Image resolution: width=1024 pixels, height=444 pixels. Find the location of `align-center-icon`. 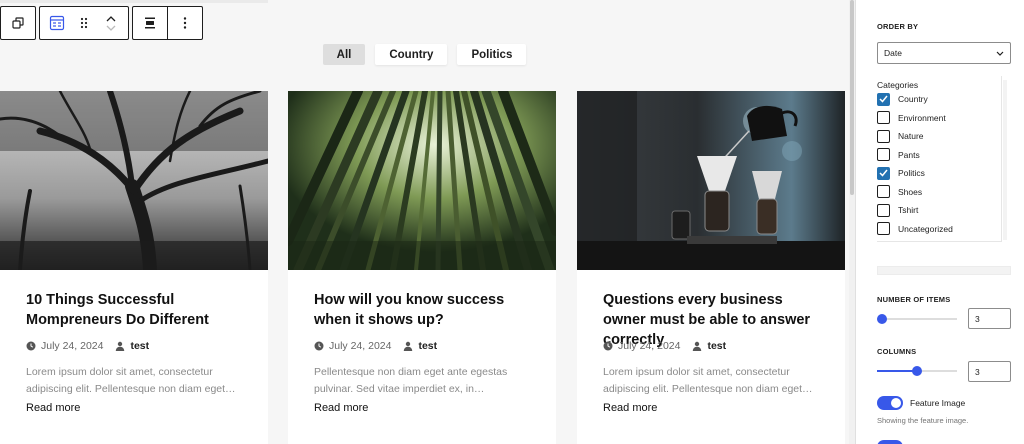

align-center-icon is located at coordinates (150, 23).